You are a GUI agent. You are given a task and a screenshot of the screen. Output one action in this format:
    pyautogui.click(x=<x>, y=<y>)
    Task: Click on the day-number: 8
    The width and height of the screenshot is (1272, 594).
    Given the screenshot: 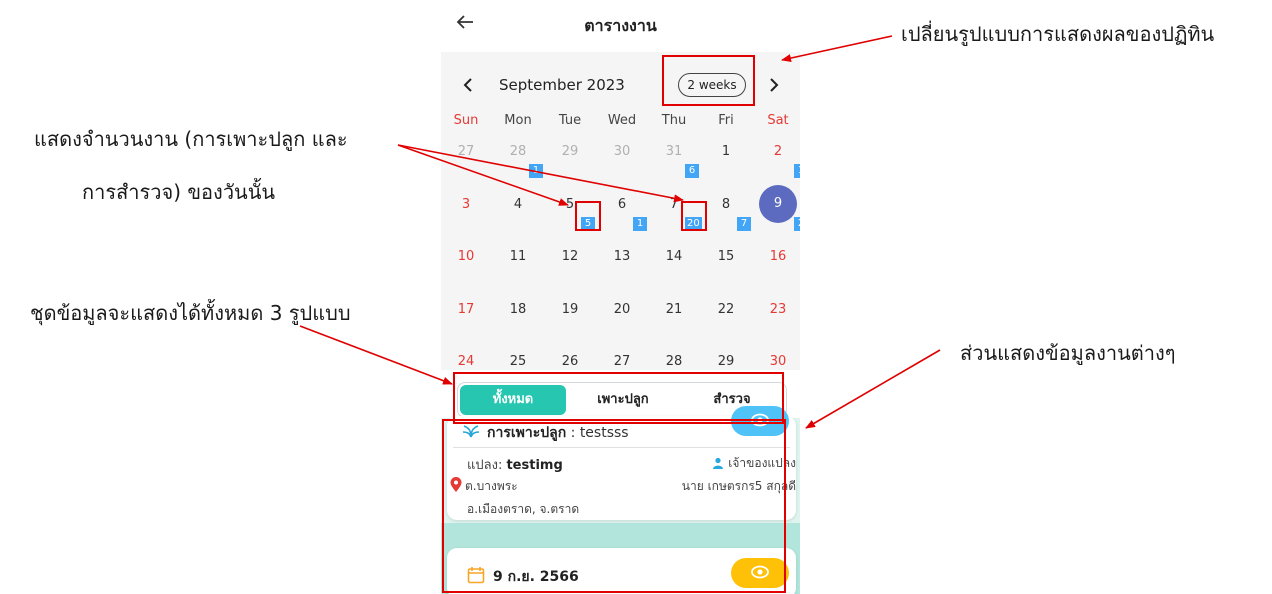 What is the action you would take?
    pyautogui.click(x=726, y=204)
    